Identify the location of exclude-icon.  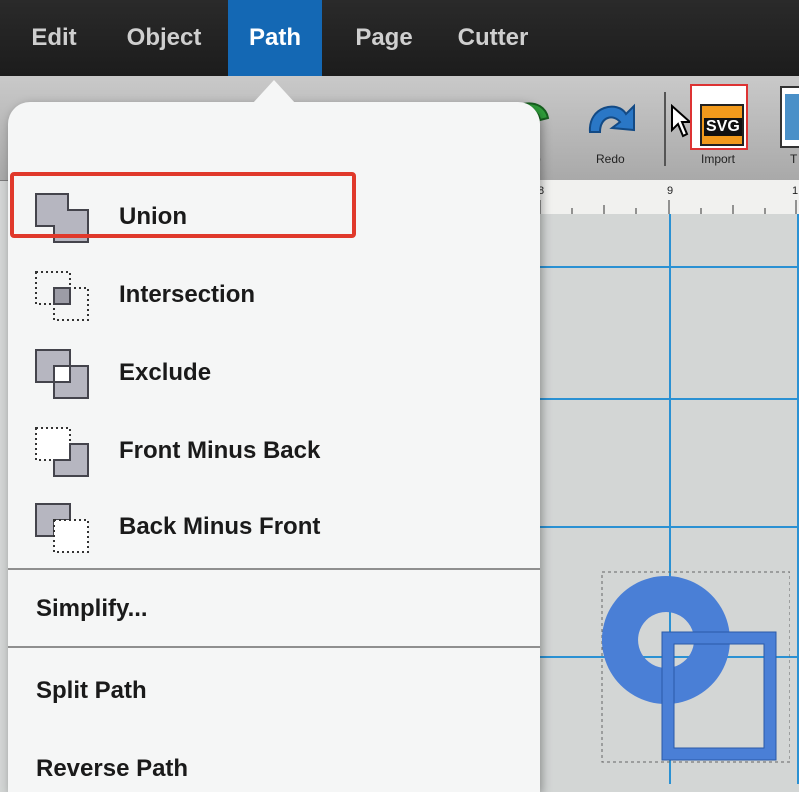
(62, 374).